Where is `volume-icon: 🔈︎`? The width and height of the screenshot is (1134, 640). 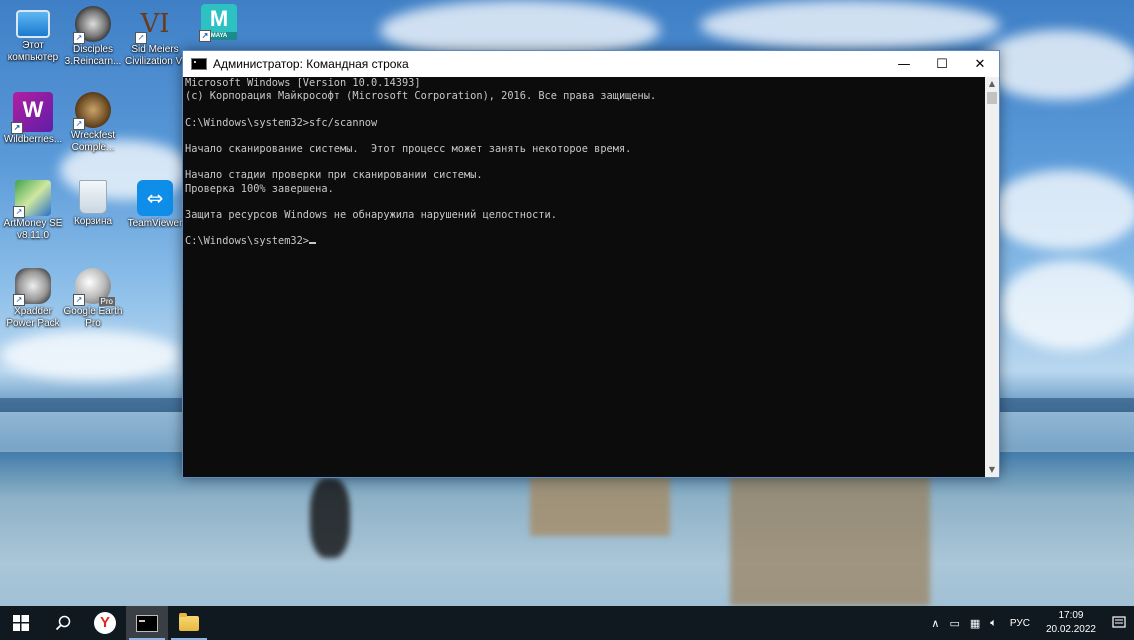
volume-icon: 🔈︎ is located at coordinates (993, 623).